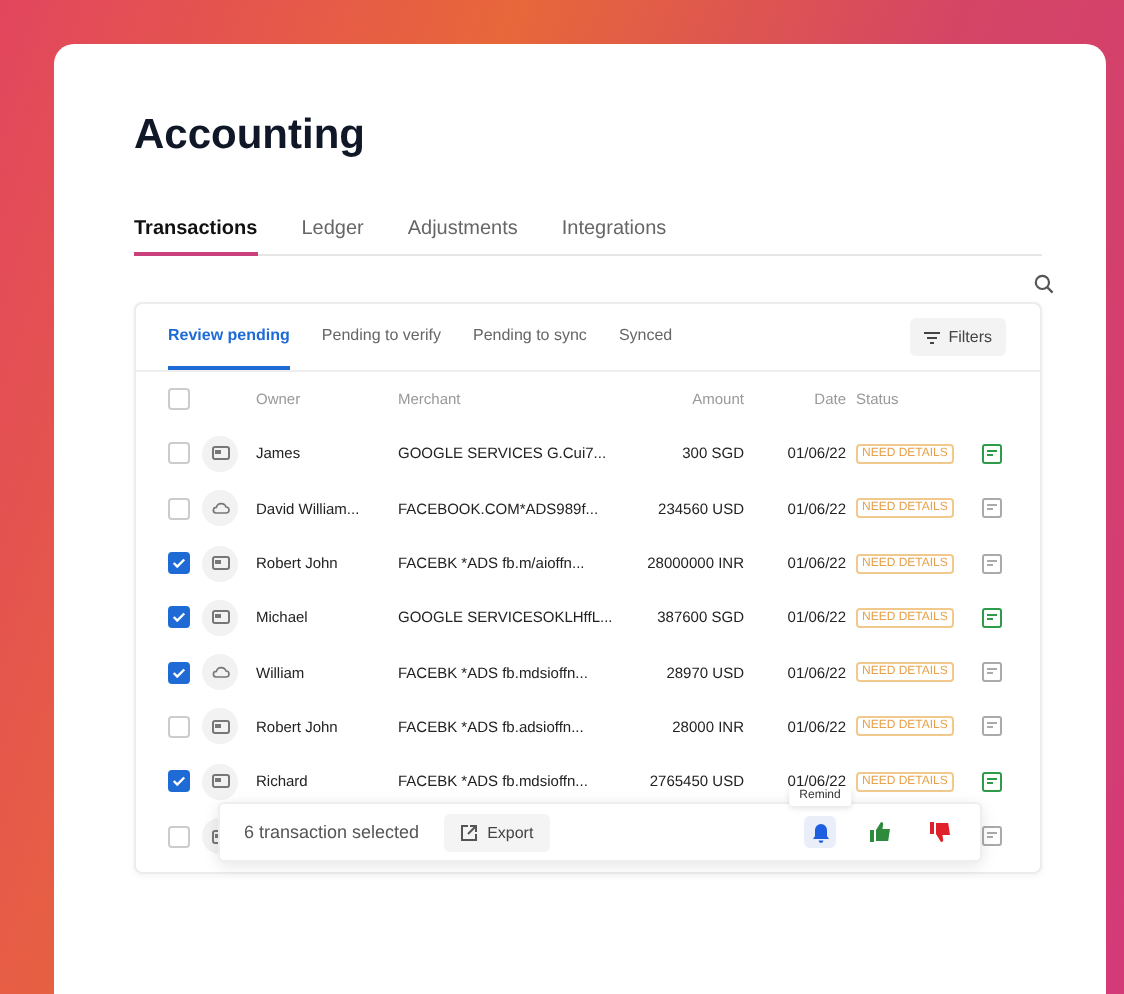  I want to click on tab: Integrations, so click(614, 237).